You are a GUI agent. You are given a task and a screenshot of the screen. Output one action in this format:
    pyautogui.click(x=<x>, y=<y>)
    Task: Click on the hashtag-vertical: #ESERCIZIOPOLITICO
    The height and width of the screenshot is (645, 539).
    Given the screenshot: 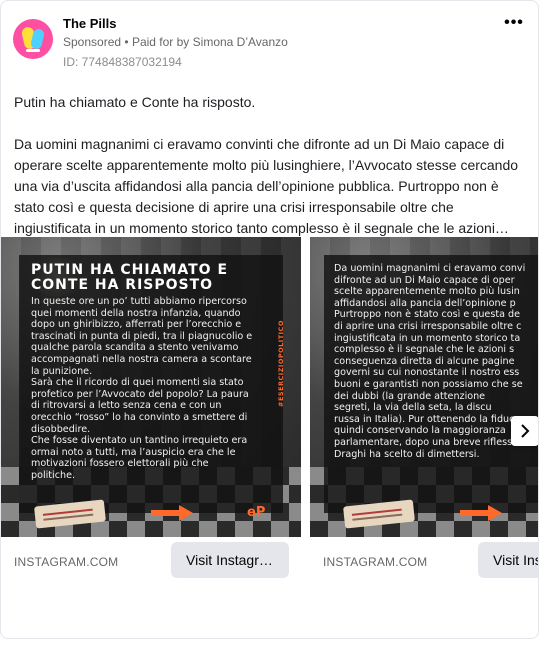 What is the action you would take?
    pyautogui.click(x=281, y=363)
    